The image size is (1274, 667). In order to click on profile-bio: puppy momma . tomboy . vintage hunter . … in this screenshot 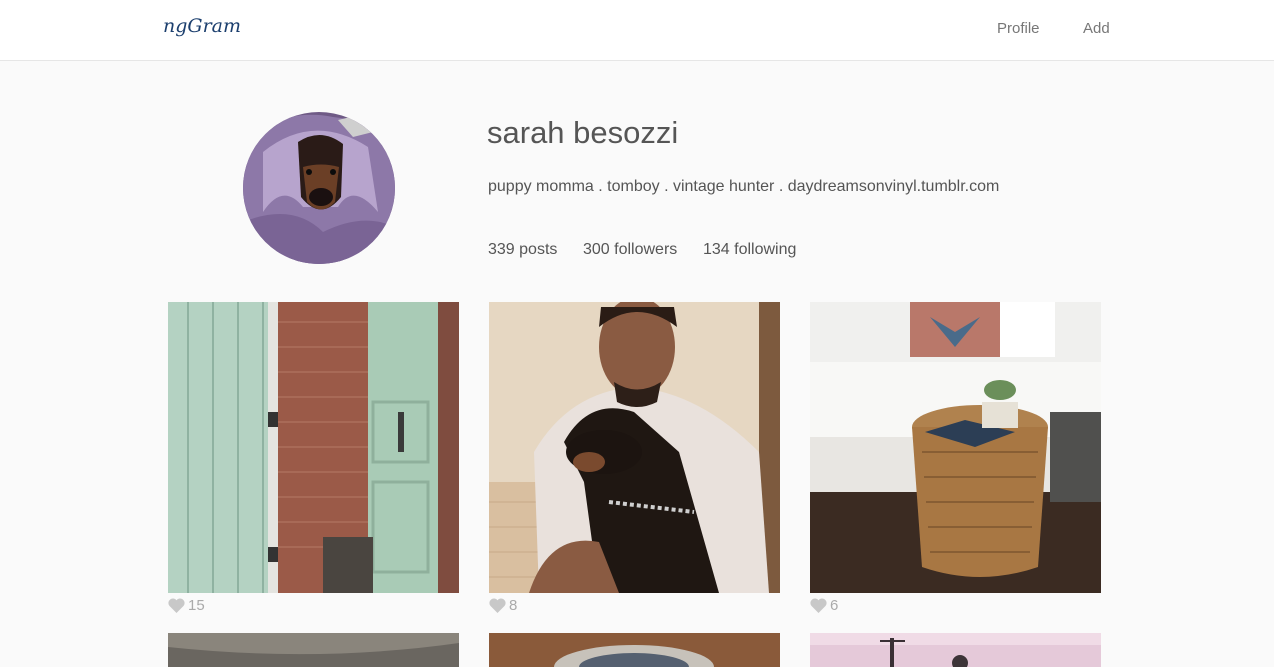, I will do `click(744, 186)`.